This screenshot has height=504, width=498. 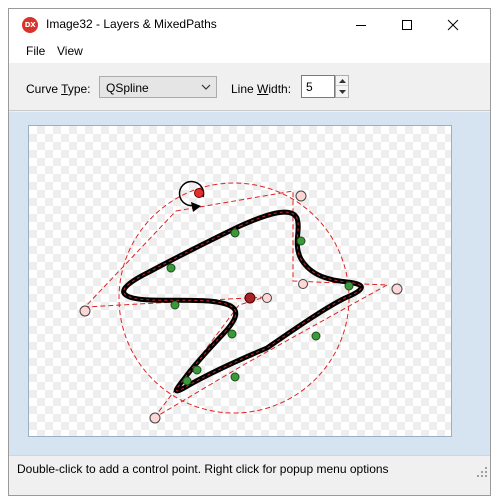 I want to click on menu-file: File, so click(x=35, y=51).